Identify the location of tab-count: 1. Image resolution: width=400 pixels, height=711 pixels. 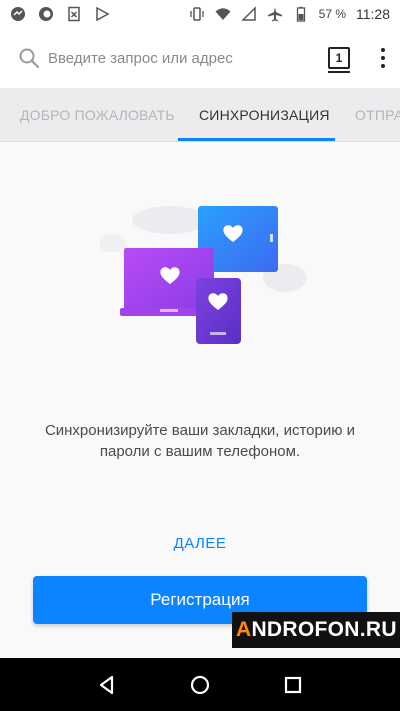
(339, 58).